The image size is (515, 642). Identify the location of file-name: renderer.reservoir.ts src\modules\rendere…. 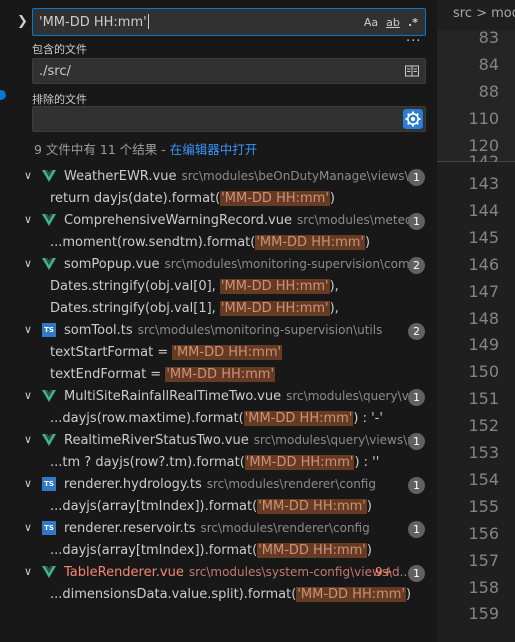
(217, 528).